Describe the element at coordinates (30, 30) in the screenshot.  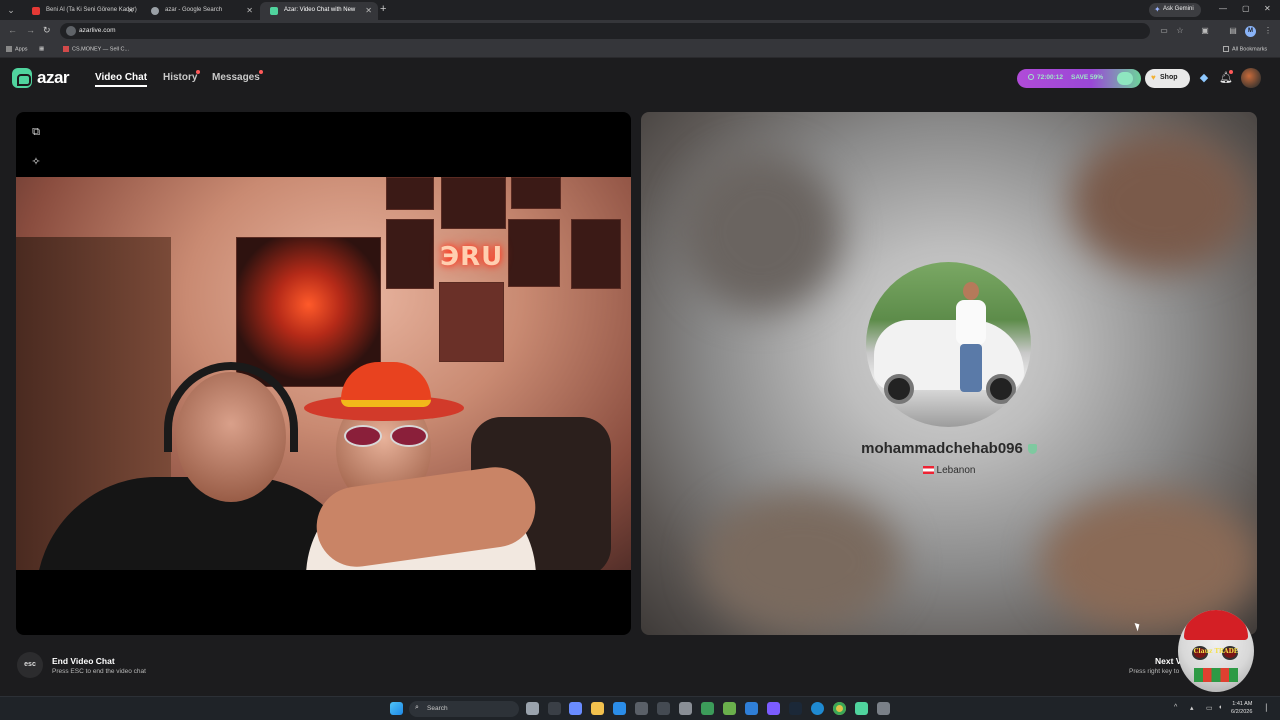
I see `forward-icon: →` at that location.